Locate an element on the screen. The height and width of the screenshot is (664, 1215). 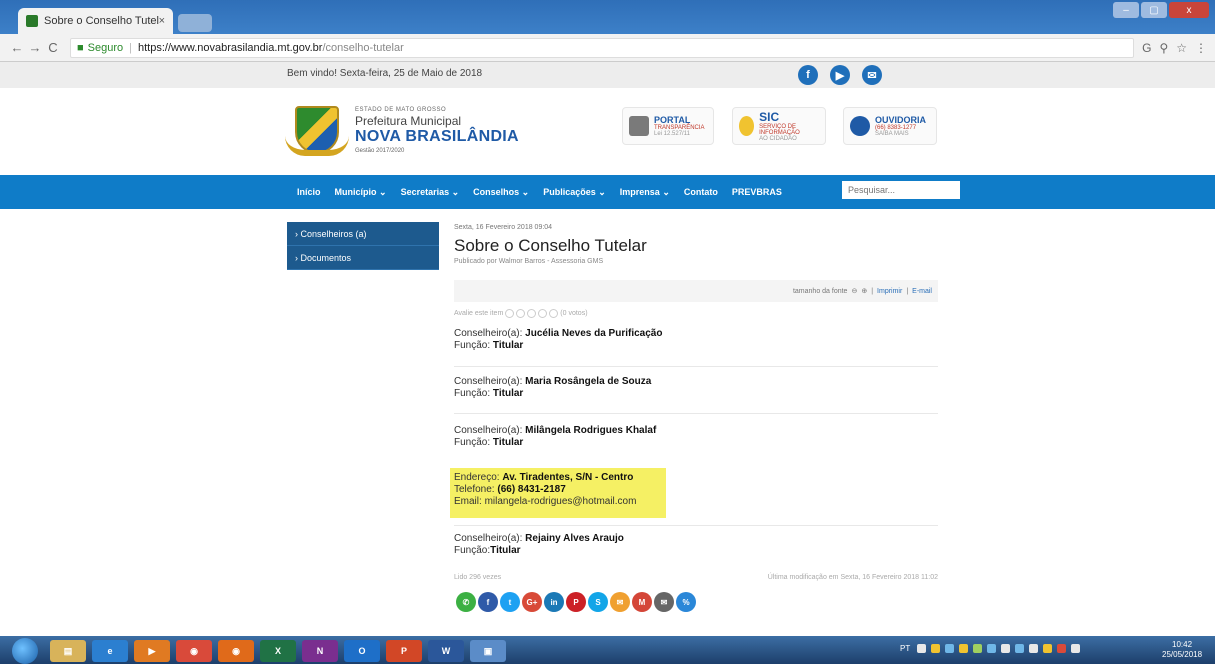
back-icon: ← is located at coordinates (17, 47).